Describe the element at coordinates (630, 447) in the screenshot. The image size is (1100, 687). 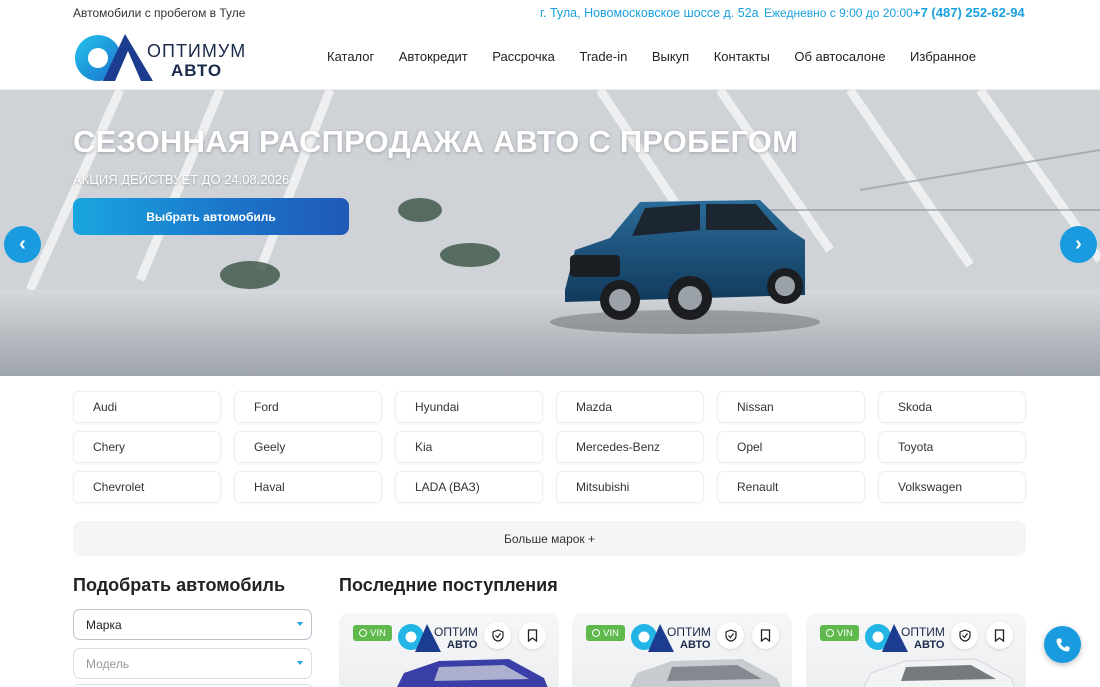
I see `brand-link: Mercedes-Benz` at that location.